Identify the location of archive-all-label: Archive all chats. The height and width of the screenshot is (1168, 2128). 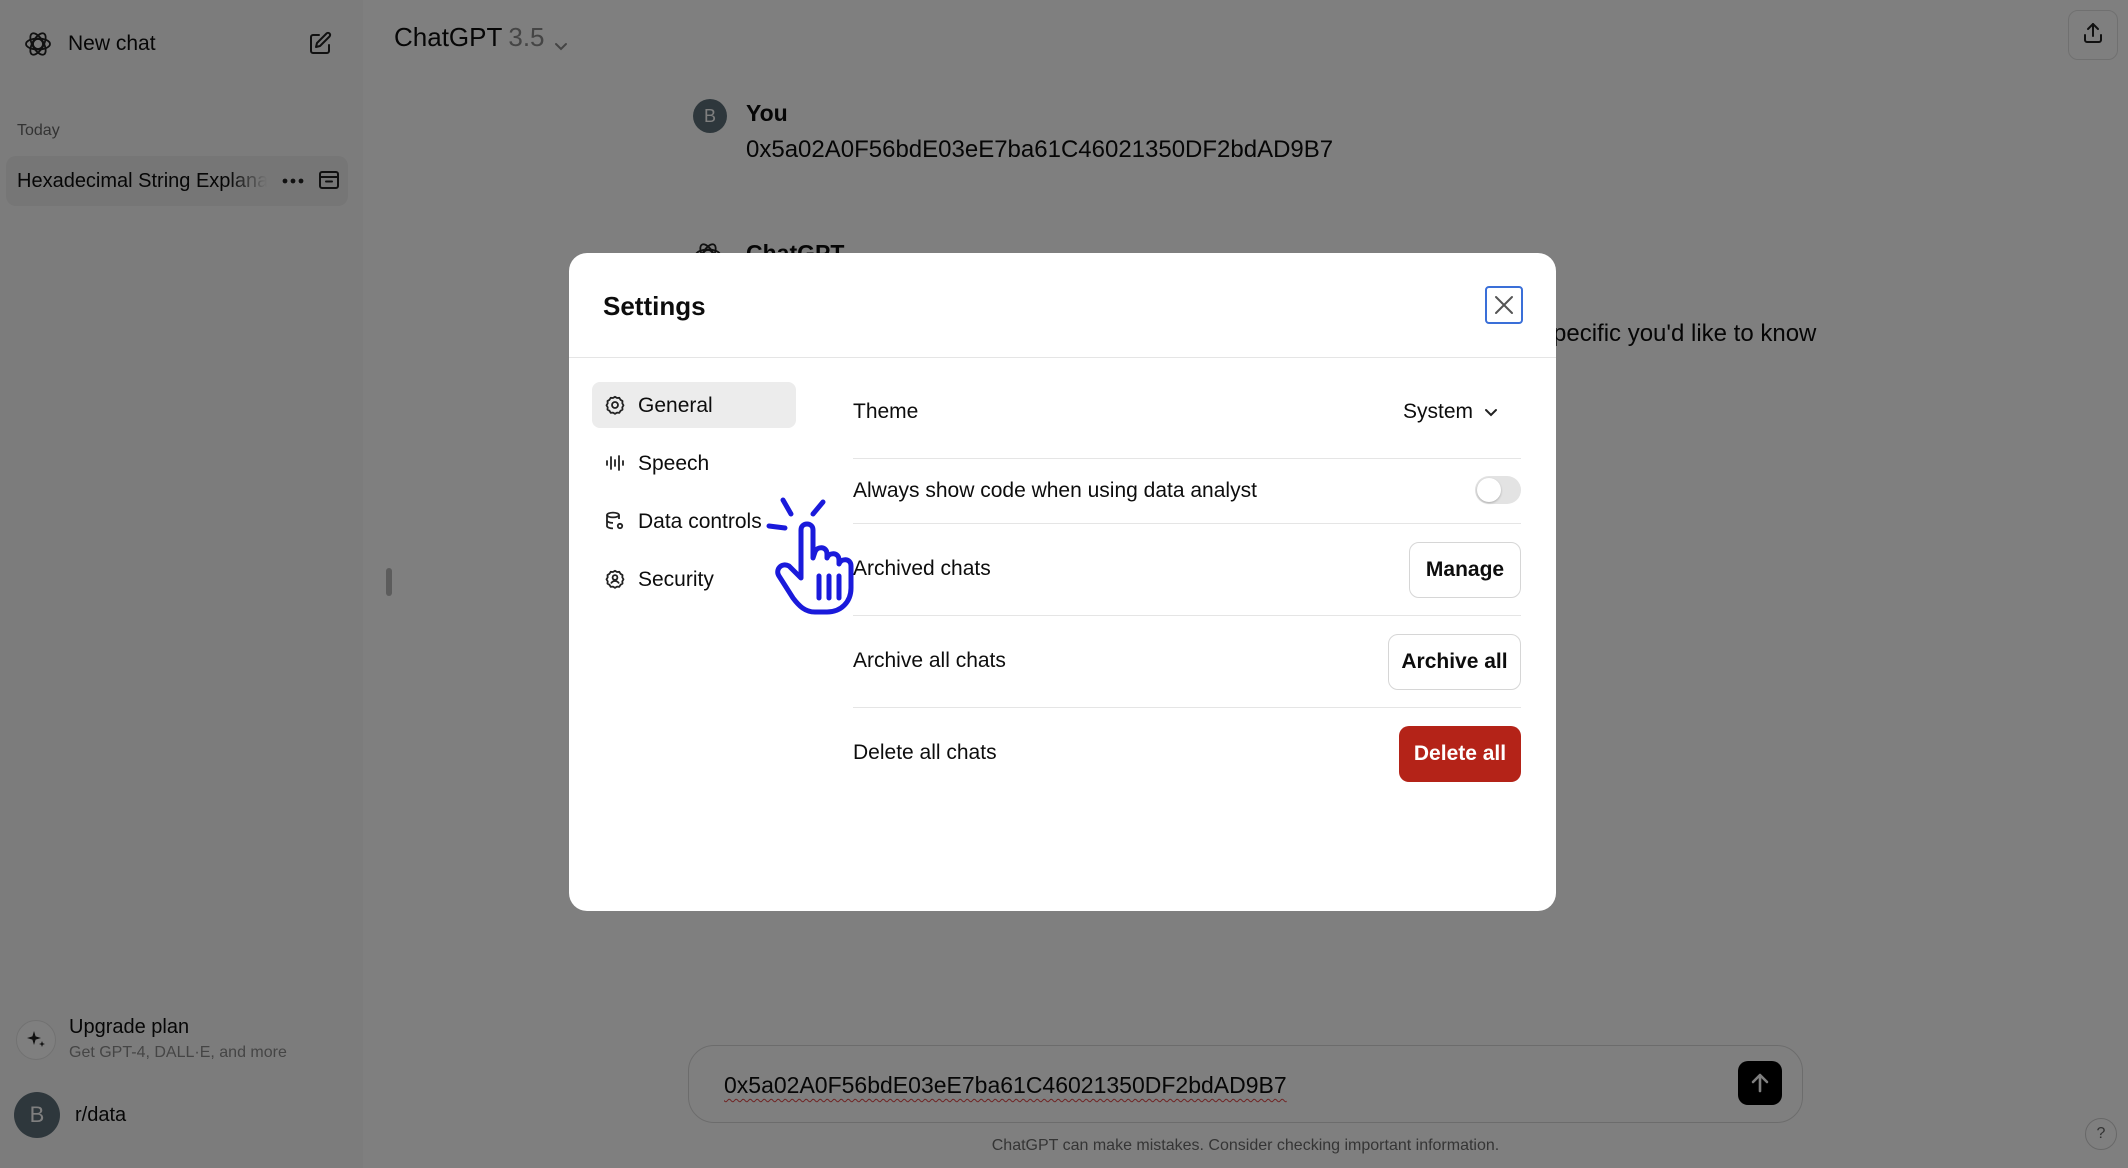
(929, 660).